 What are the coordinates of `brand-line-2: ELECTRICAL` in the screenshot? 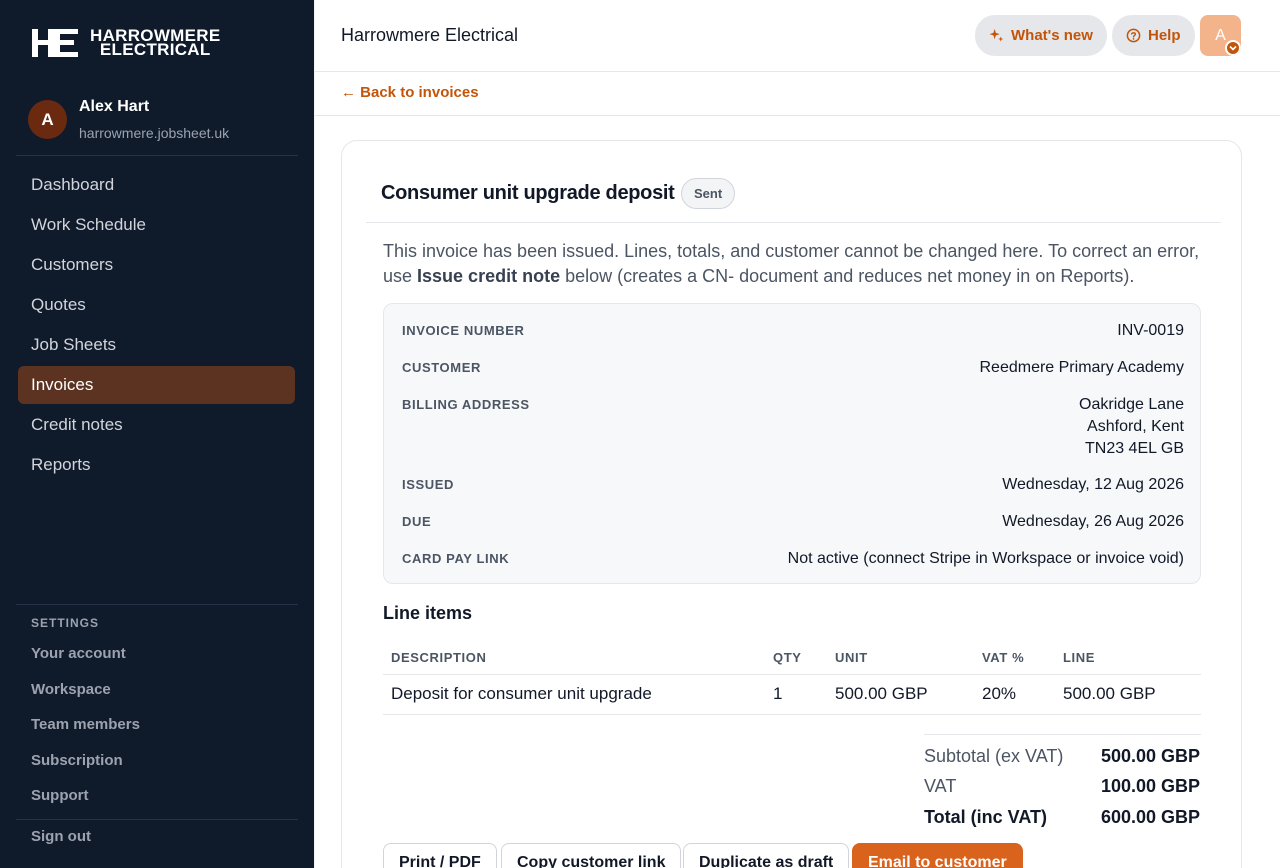 It's located at (155, 49).